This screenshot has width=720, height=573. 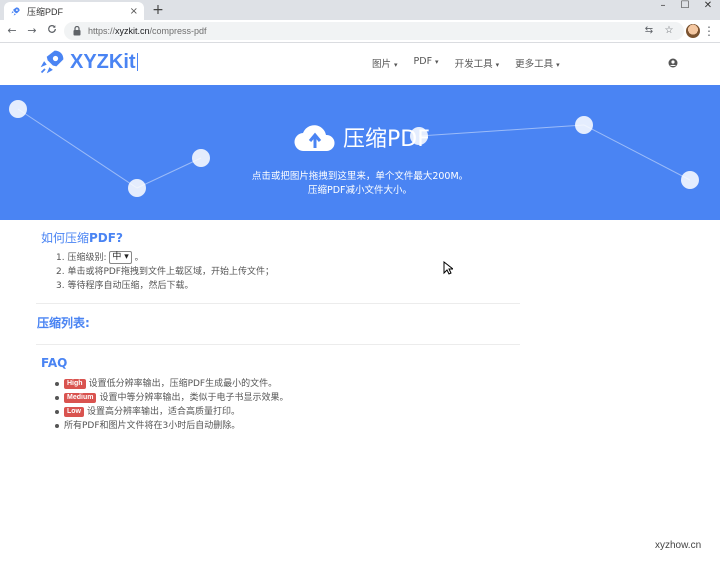 I want to click on url-text: https://xyzkit.cn/compress-pdf, so click(x=362, y=31).